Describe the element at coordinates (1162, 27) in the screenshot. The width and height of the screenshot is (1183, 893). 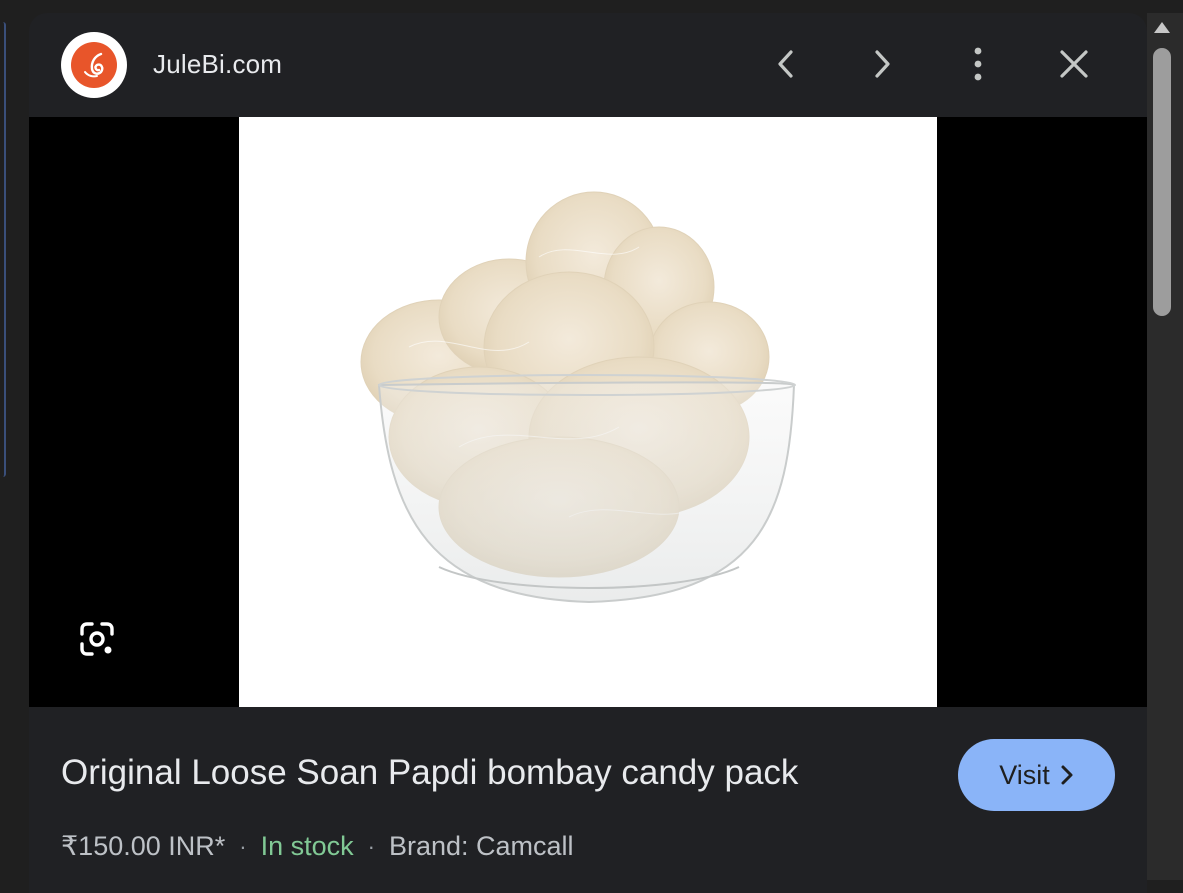
I see `scroll-up-arrow-icon` at that location.